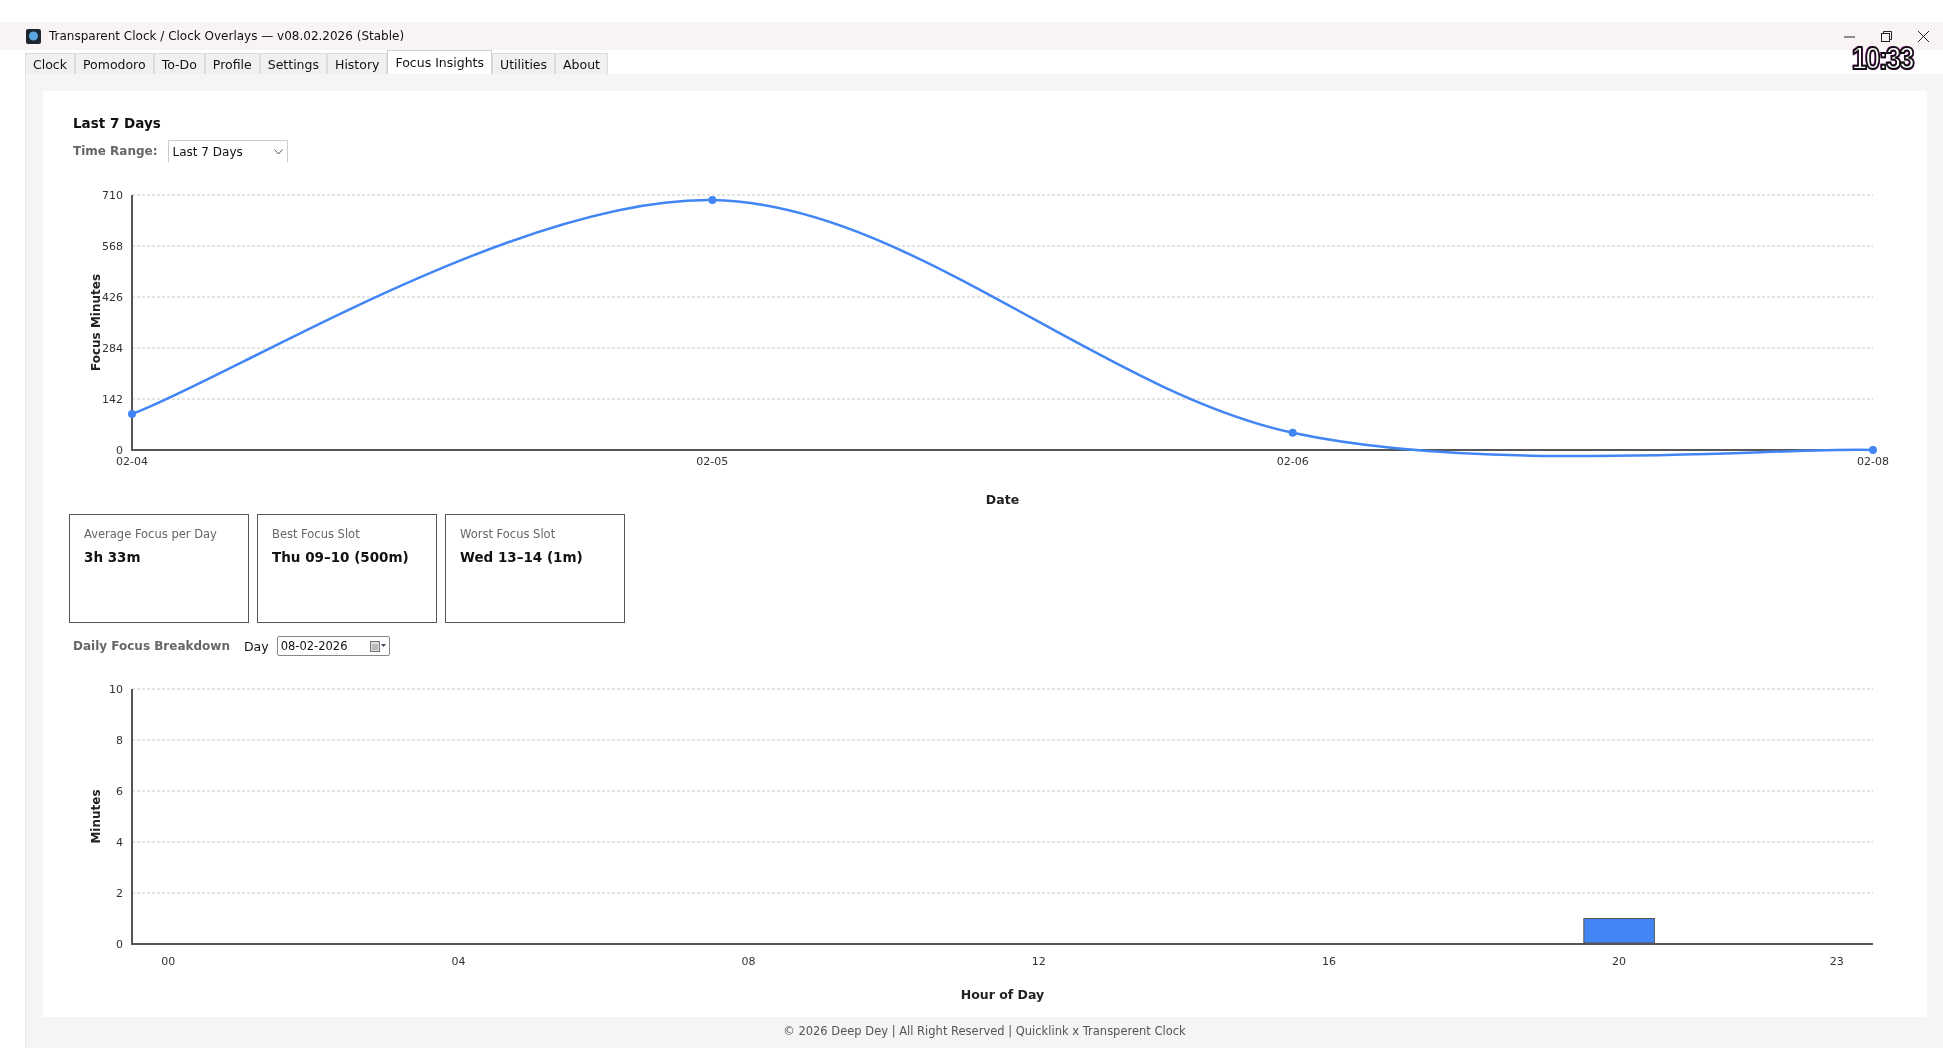 This screenshot has height=1048, width=1943. Describe the element at coordinates (112, 246) in the screenshot. I see `axis-label: 568` at that location.